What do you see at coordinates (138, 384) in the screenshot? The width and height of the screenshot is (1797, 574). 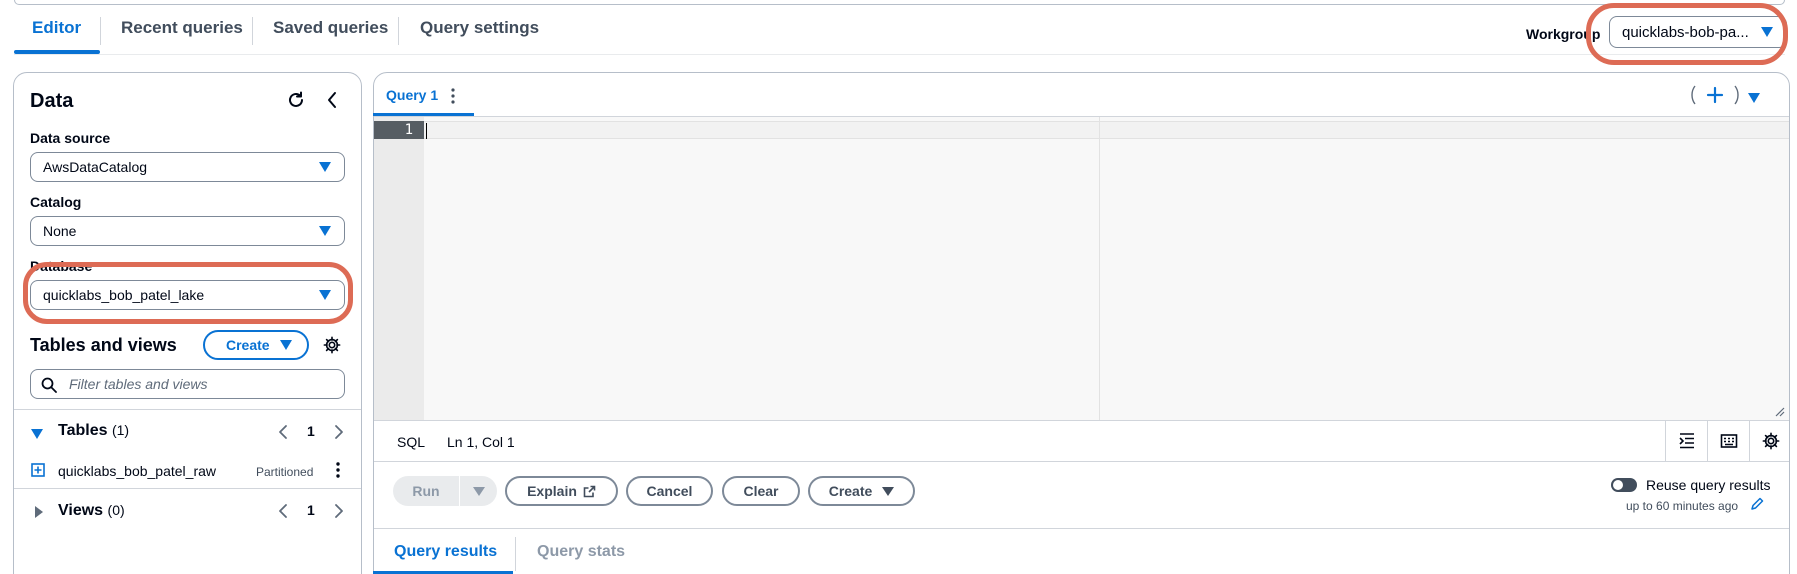 I see `filter-placeholder: Filter tables and views` at bounding box center [138, 384].